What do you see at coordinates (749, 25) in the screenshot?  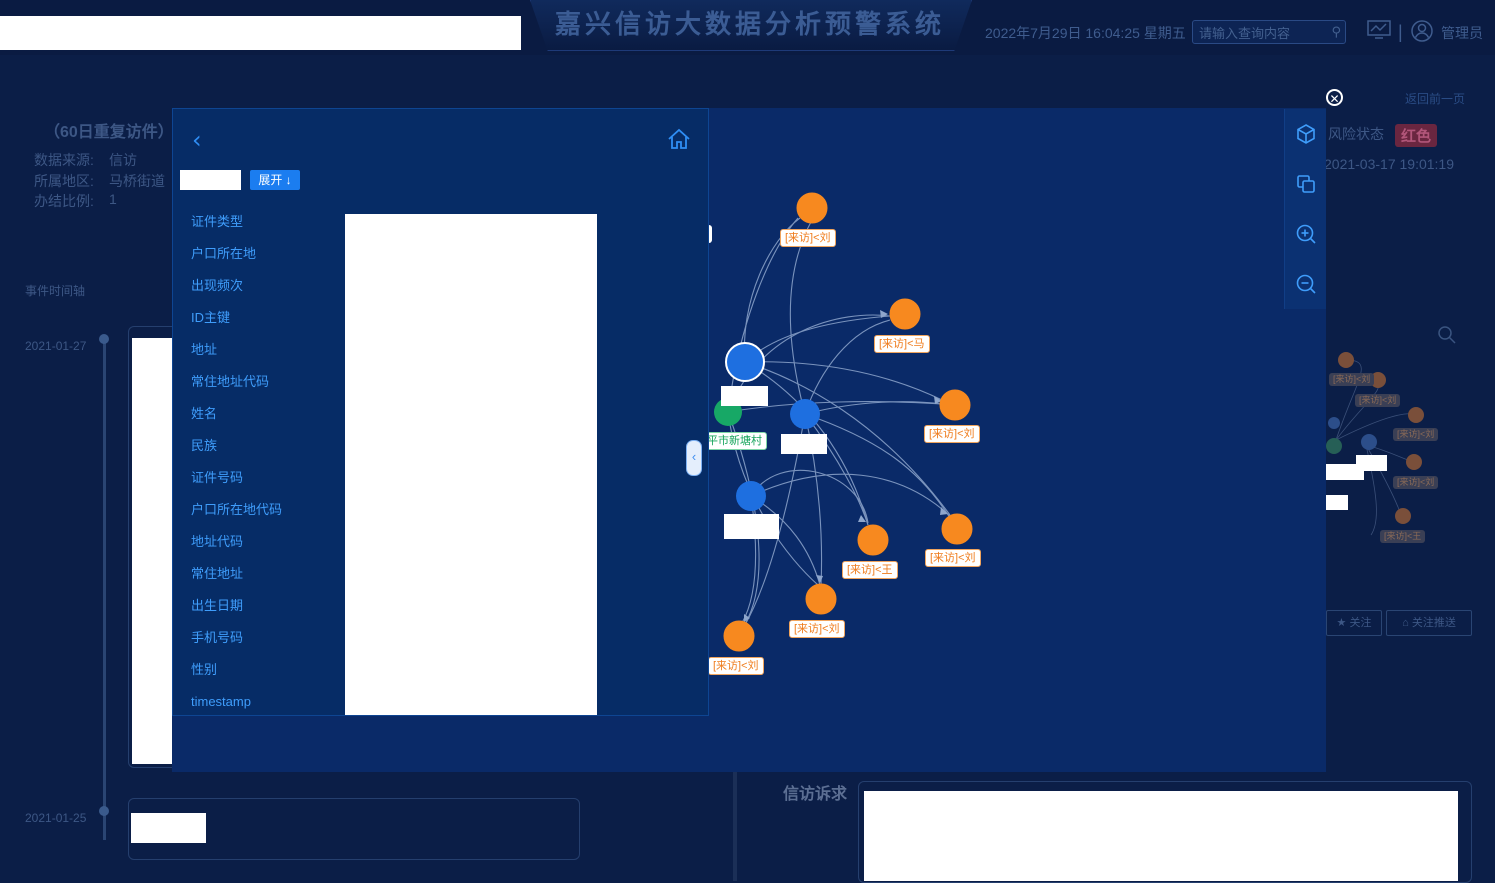 I see `app-title: 嘉兴信访大数据分析预警系统` at bounding box center [749, 25].